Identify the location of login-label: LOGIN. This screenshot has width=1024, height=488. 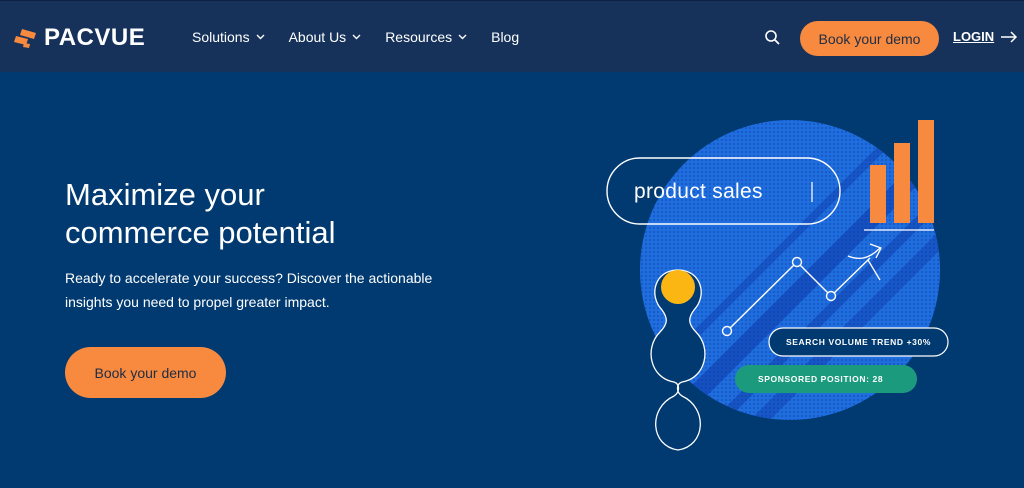
(974, 36).